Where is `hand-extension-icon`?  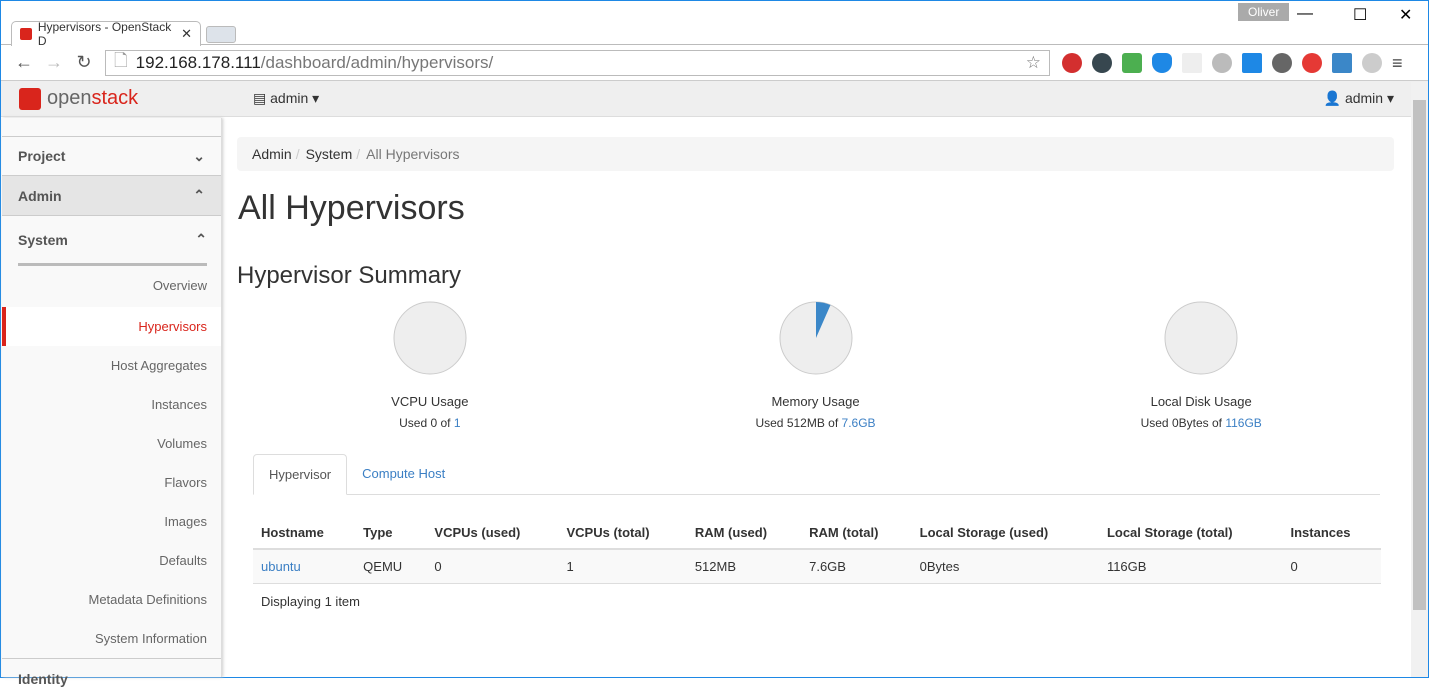 hand-extension-icon is located at coordinates (1312, 62).